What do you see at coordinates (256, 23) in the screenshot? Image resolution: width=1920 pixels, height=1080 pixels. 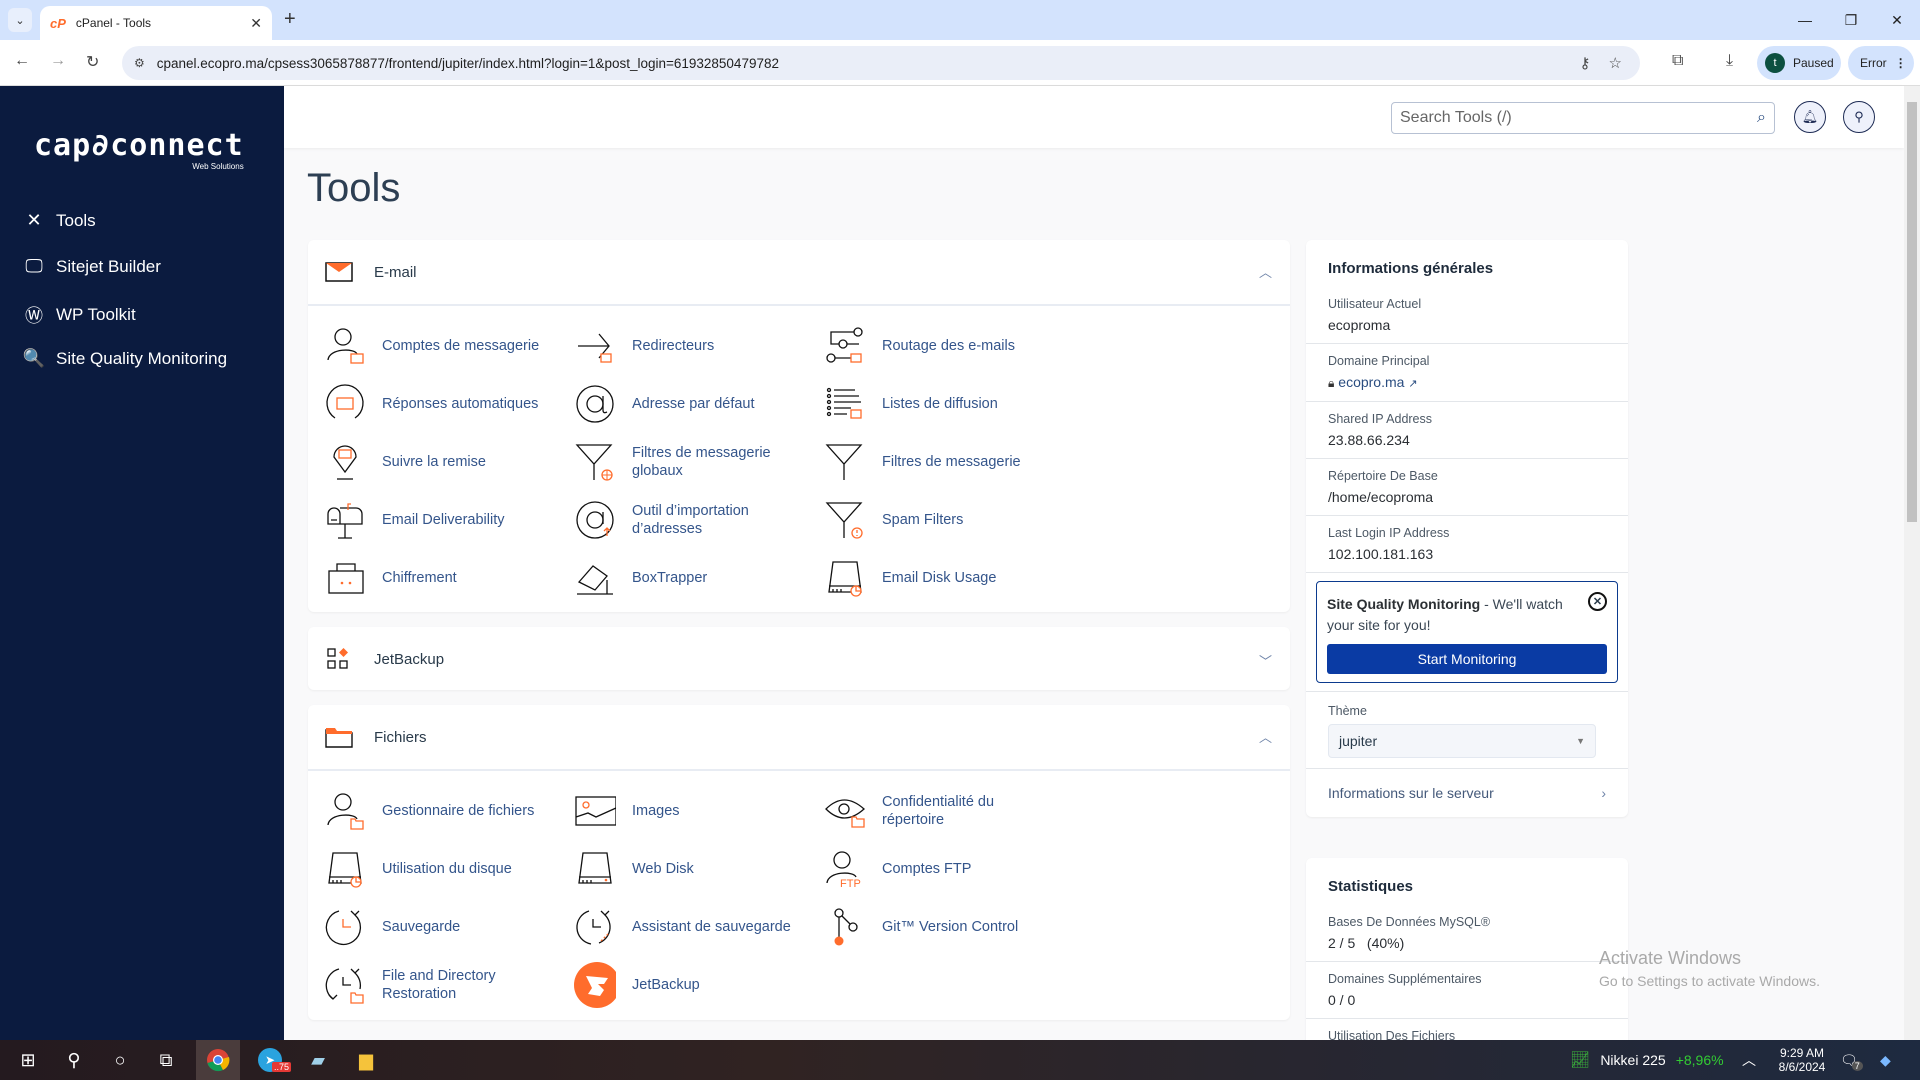 I see `close-tab-icon: ✕` at bounding box center [256, 23].